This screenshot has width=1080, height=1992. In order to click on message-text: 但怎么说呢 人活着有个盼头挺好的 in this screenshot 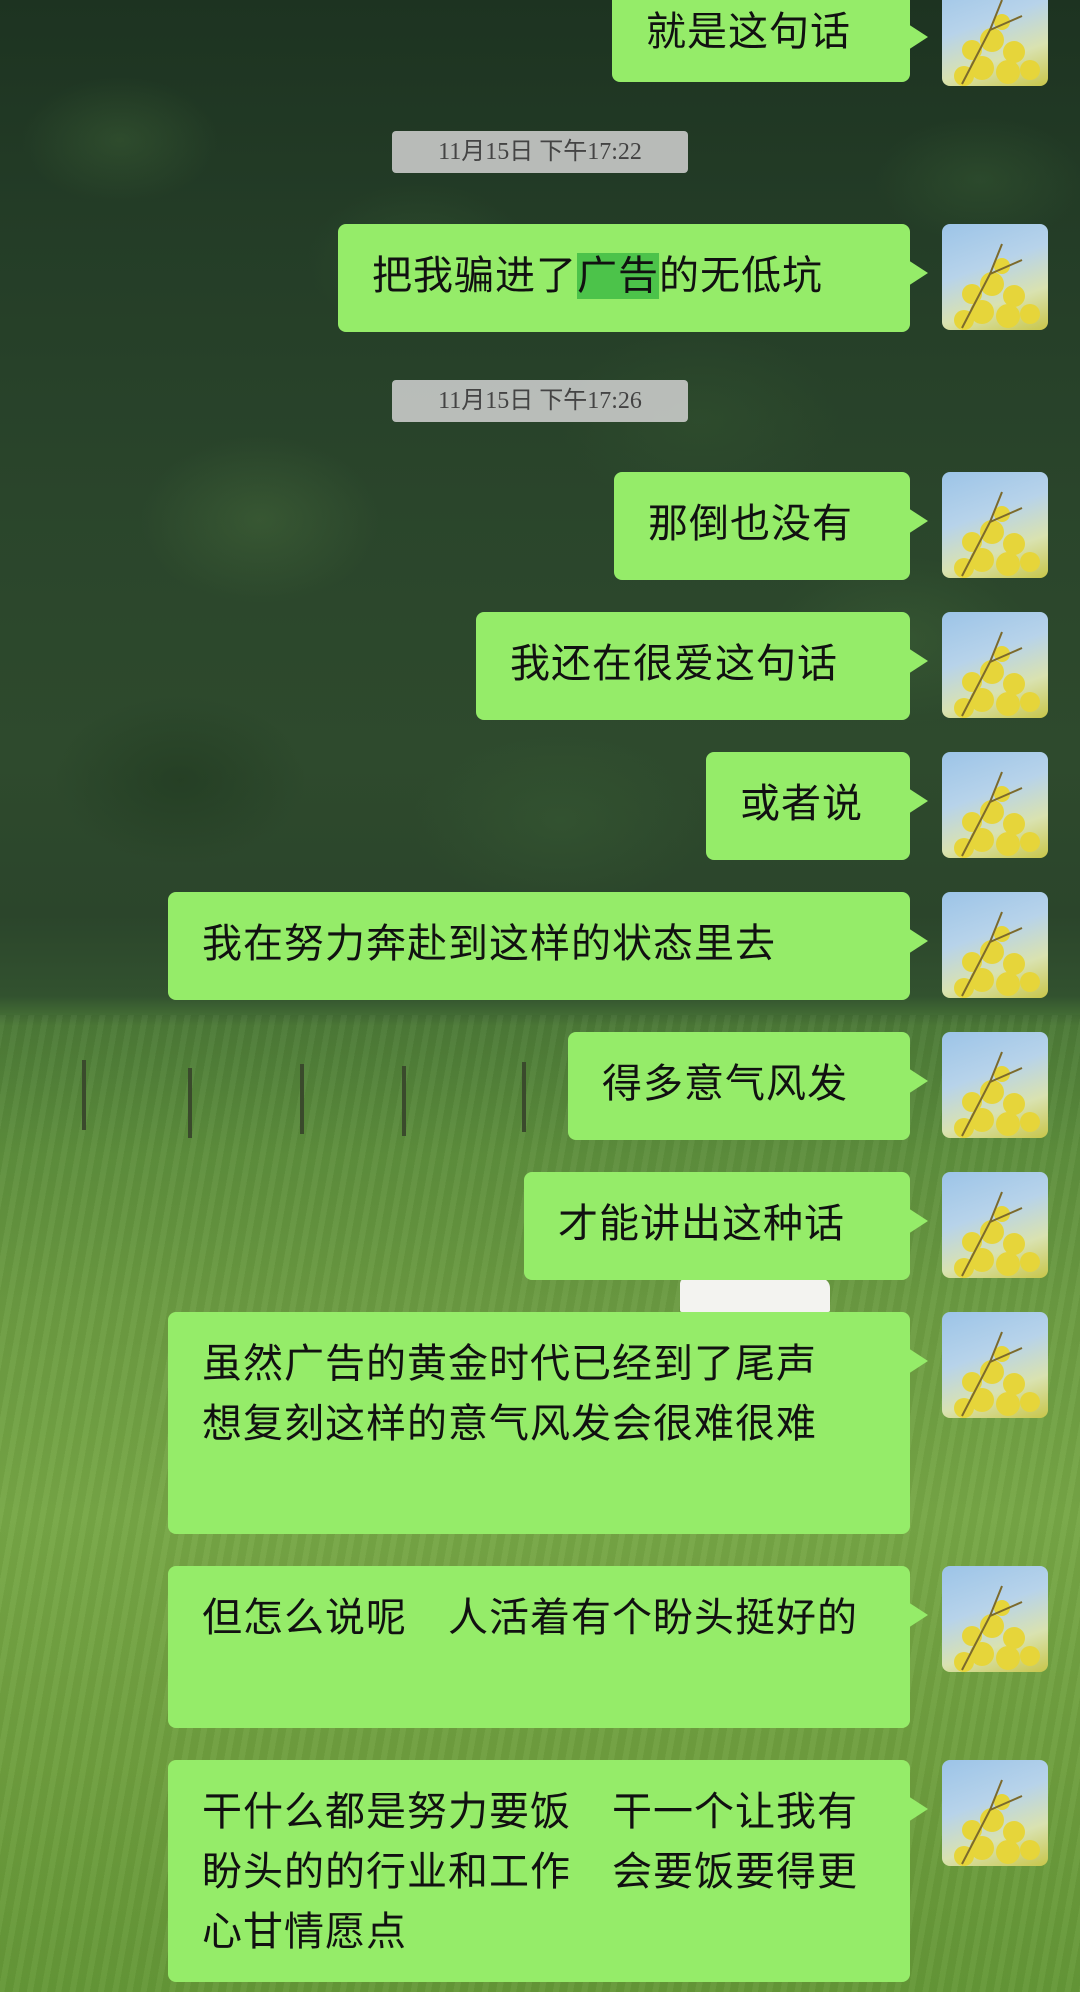, I will do `click(530, 1618)`.